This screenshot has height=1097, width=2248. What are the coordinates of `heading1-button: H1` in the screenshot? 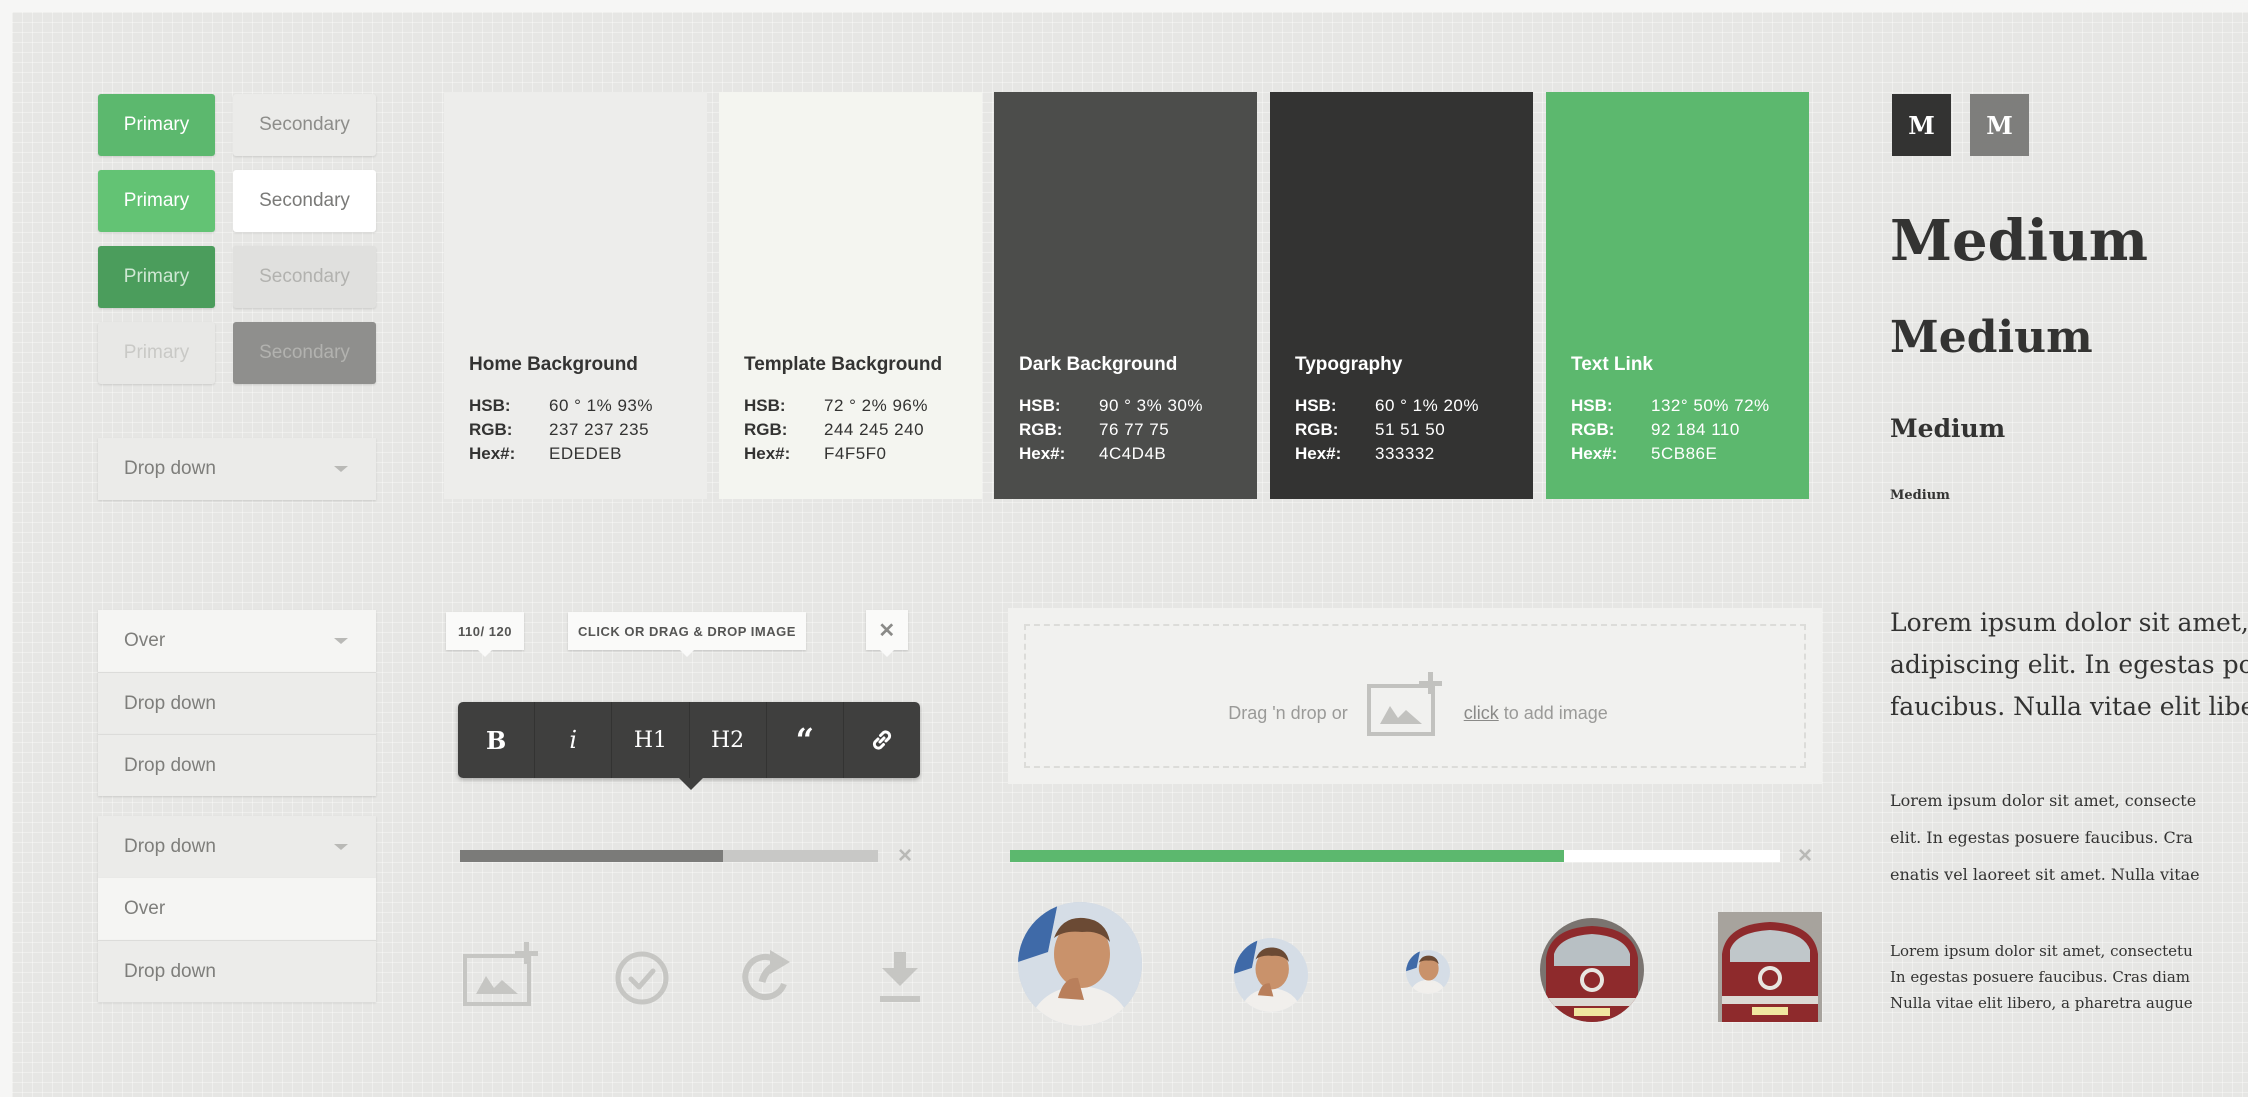 It's located at (651, 740).